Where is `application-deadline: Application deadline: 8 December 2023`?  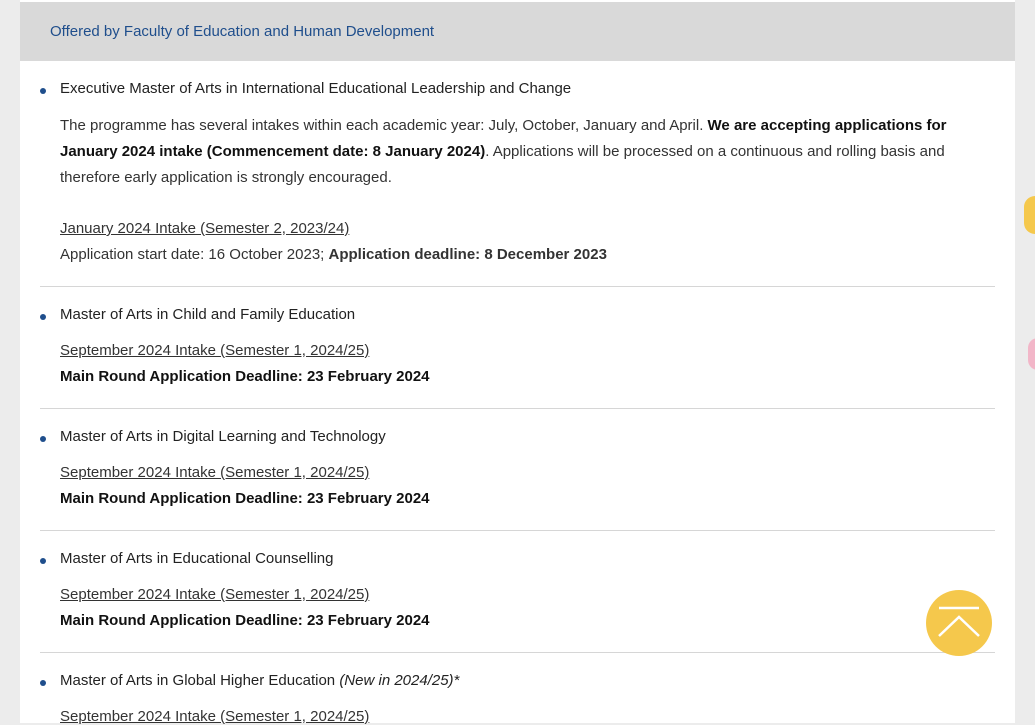 application-deadline: Application deadline: 8 December 2023 is located at coordinates (467, 254).